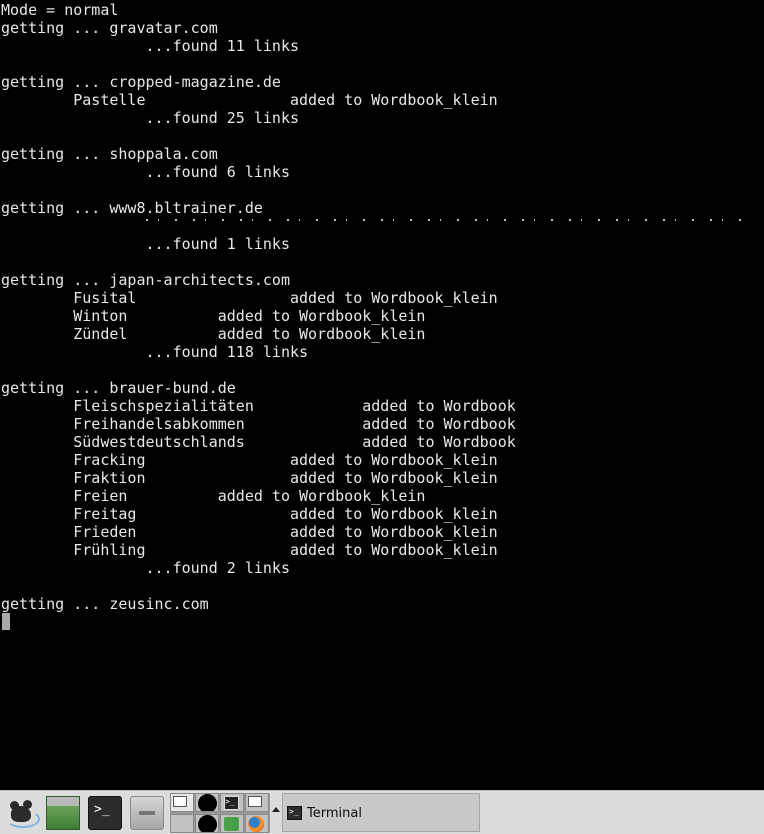  What do you see at coordinates (220, 813) in the screenshot?
I see `workspace-pager: >_` at bounding box center [220, 813].